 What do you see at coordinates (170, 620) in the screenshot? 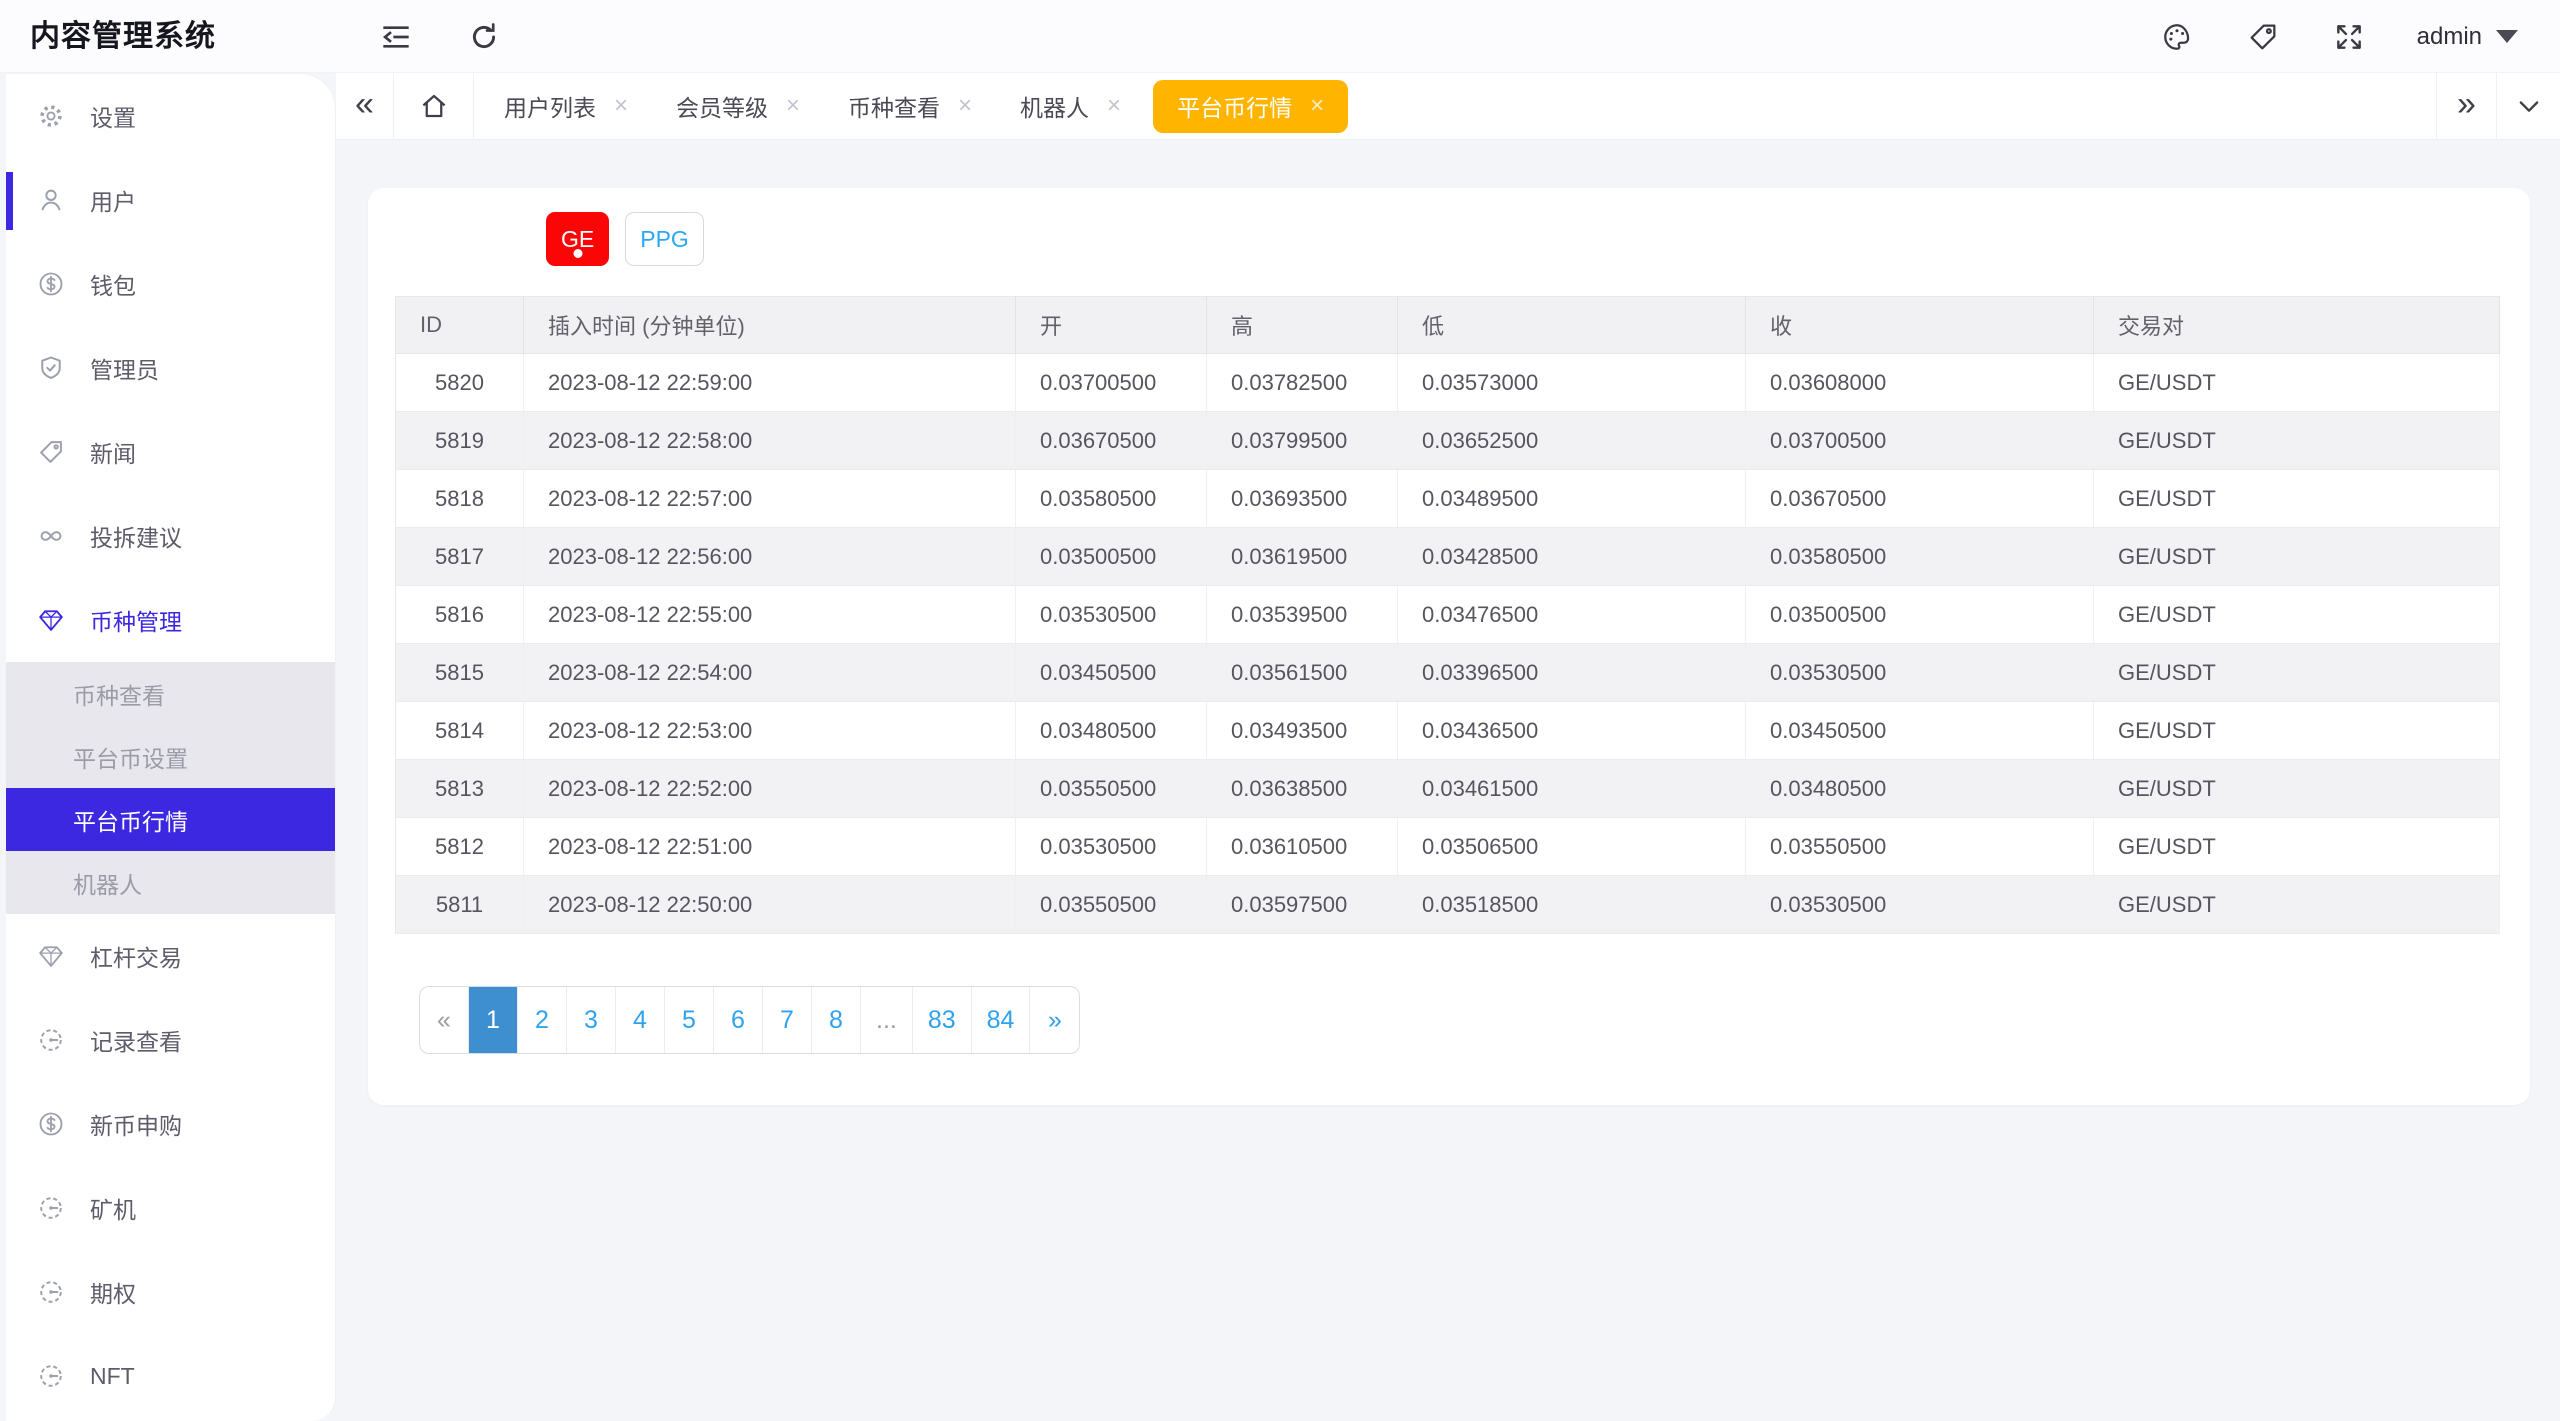
I see `sidebar-item-coin-manage: 币种管理` at bounding box center [170, 620].